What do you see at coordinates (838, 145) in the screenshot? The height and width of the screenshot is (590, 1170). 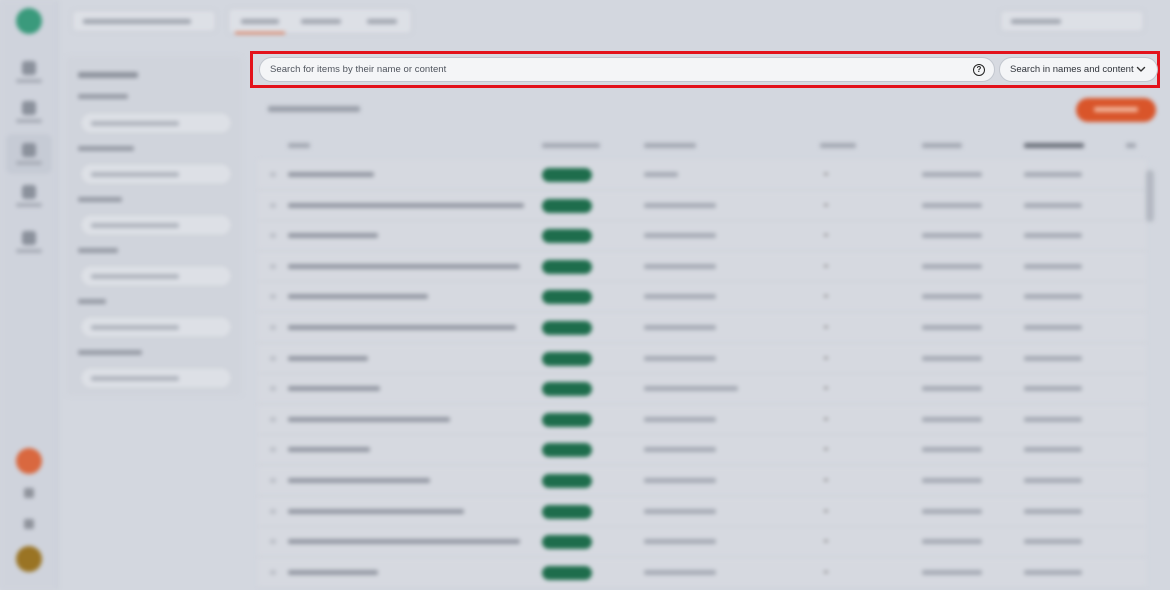 I see `col-version` at bounding box center [838, 145].